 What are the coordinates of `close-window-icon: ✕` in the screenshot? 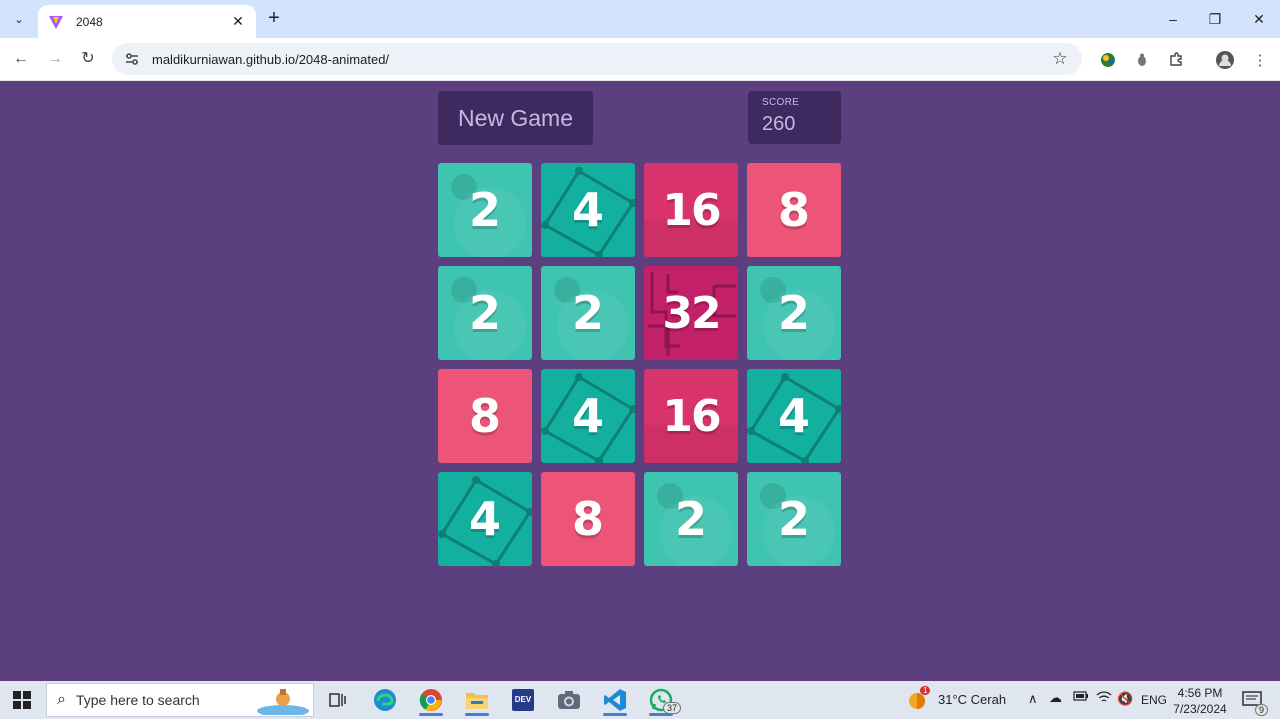 It's located at (1258, 19).